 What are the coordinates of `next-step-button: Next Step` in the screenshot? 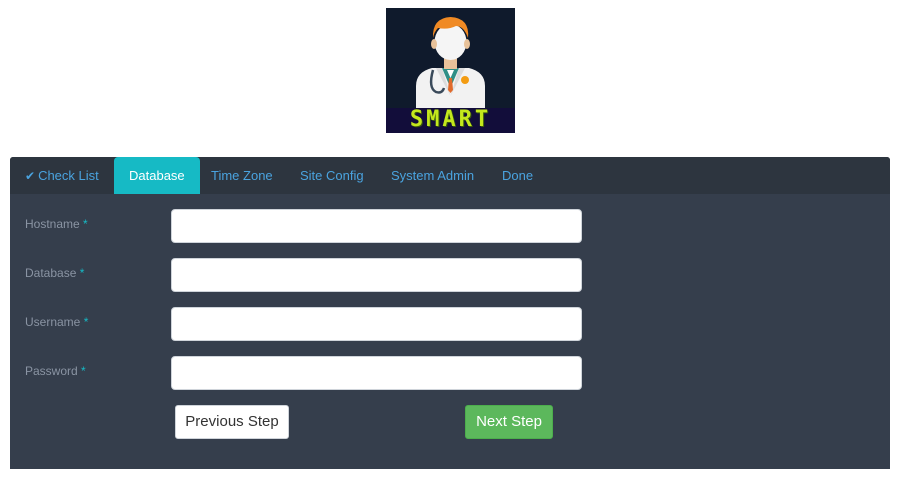 It's located at (509, 422).